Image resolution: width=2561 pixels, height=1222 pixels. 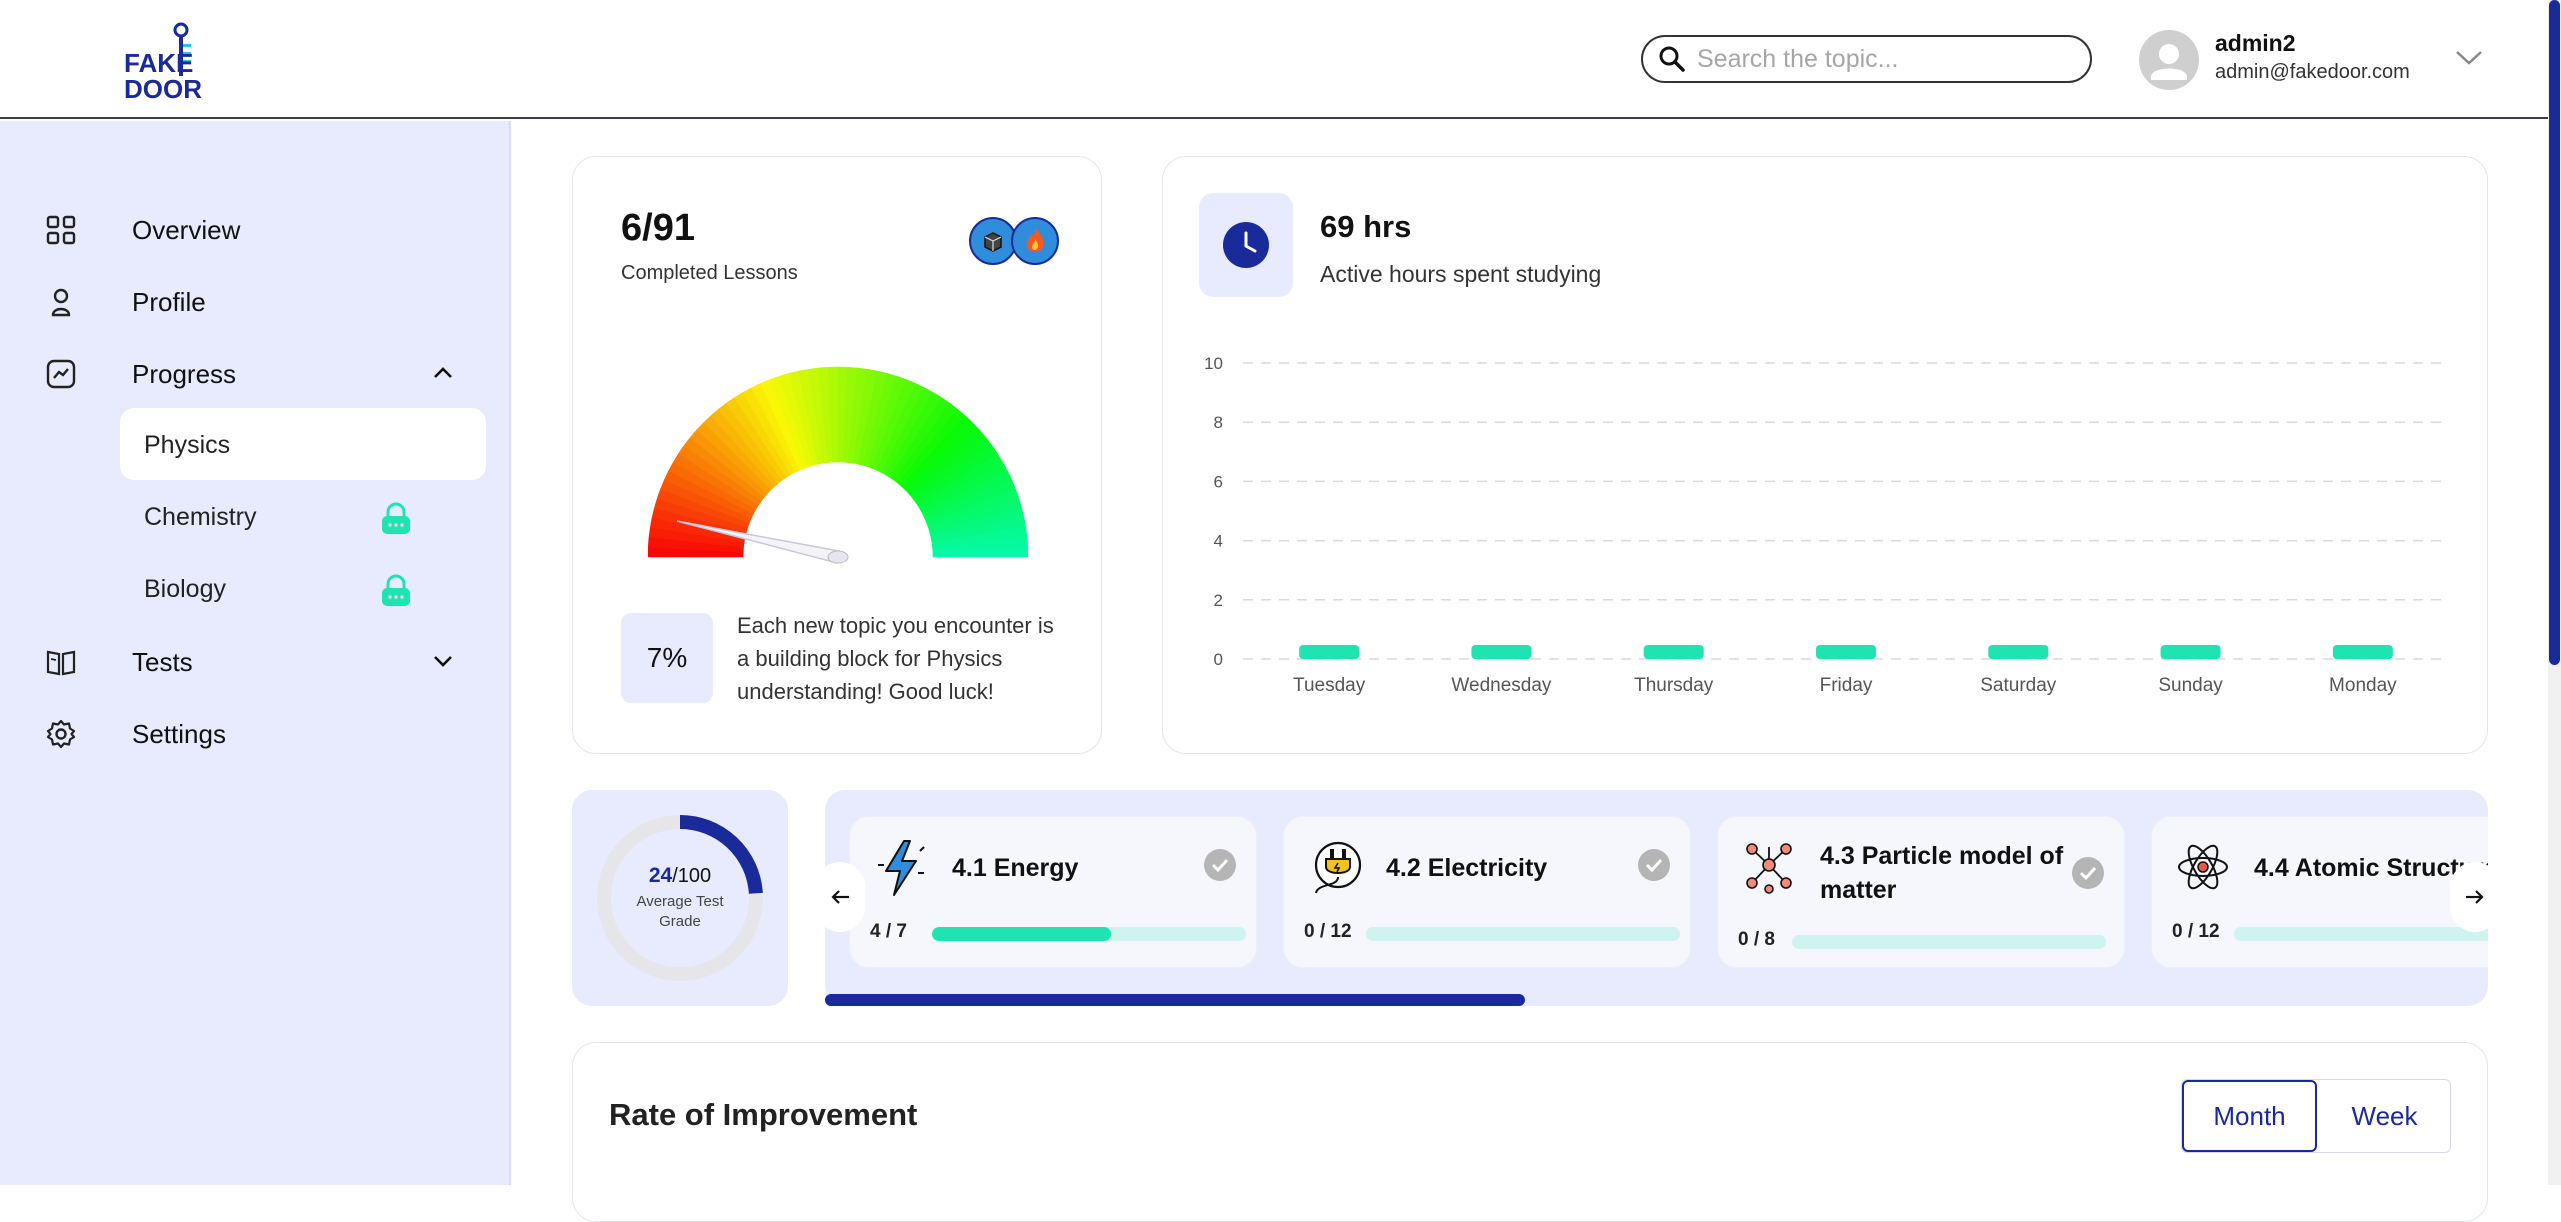 What do you see at coordinates (1501, 685) in the screenshot?
I see `x-tick-label: Wednesday` at bounding box center [1501, 685].